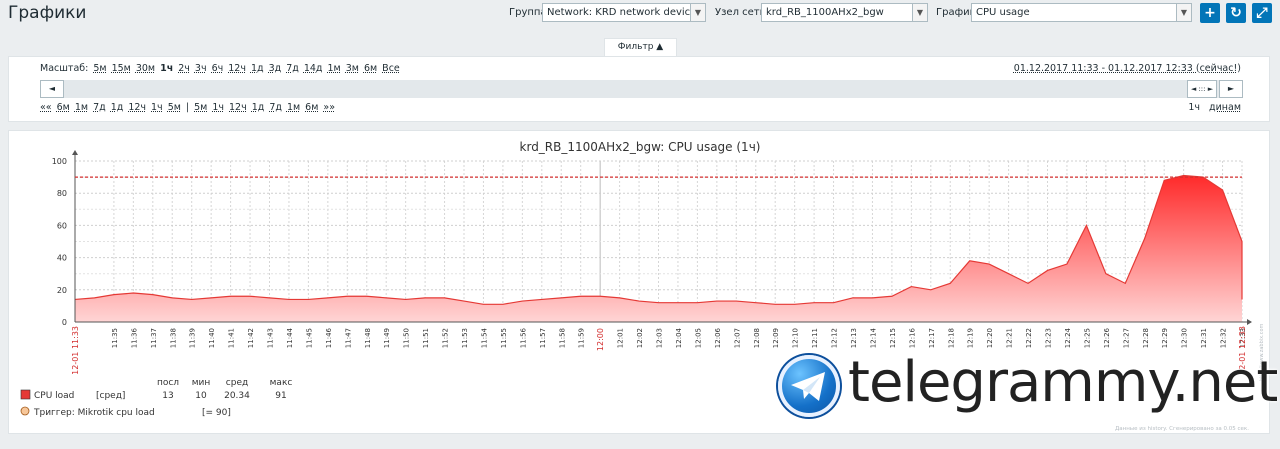 The width and height of the screenshot is (1280, 449). What do you see at coordinates (1262, 13) in the screenshot?
I see `fullscreen-button: ⤢` at bounding box center [1262, 13].